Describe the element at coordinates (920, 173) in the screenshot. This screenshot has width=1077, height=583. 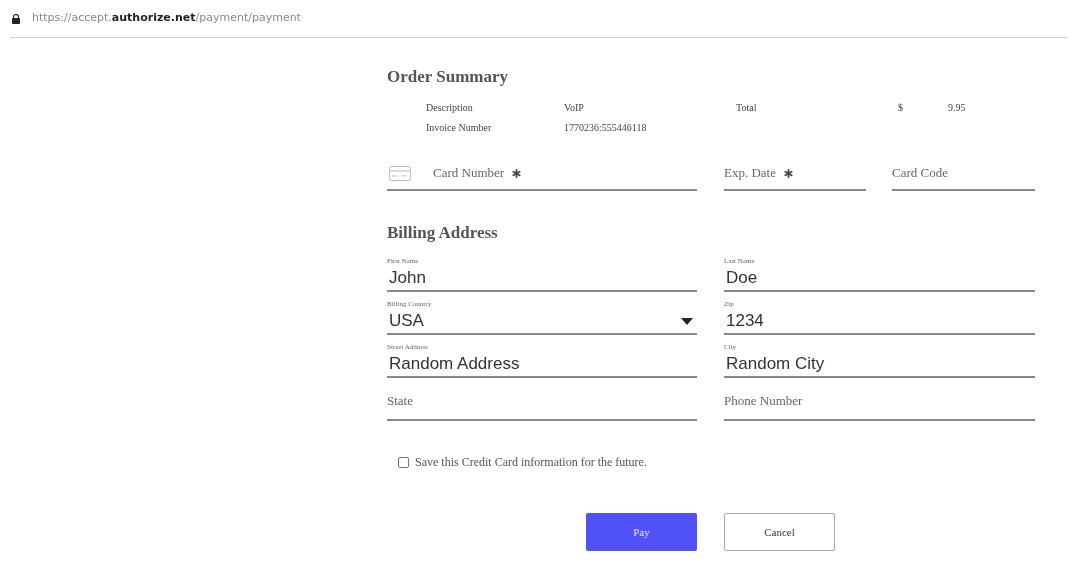
I see `field-placeholder: Card Code` at that location.